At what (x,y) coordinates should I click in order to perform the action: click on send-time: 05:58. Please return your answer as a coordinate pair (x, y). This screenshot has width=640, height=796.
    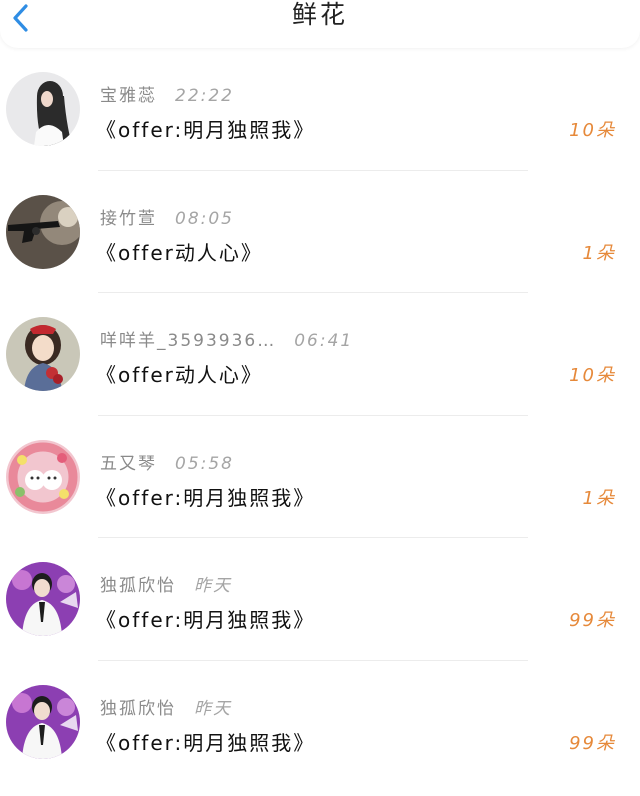
    Looking at the image, I should click on (204, 463).